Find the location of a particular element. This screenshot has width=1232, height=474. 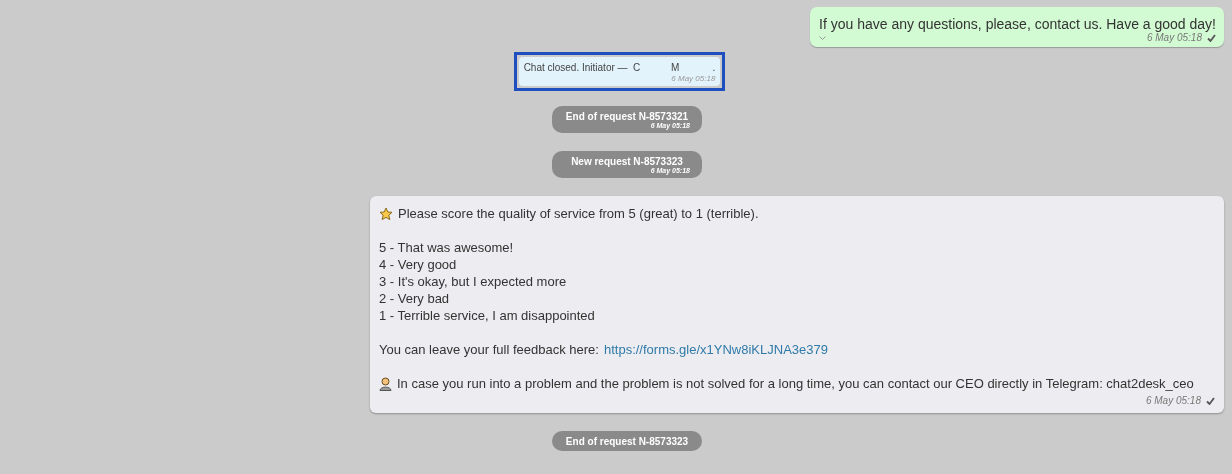

chevron-down-icon is located at coordinates (823, 37).